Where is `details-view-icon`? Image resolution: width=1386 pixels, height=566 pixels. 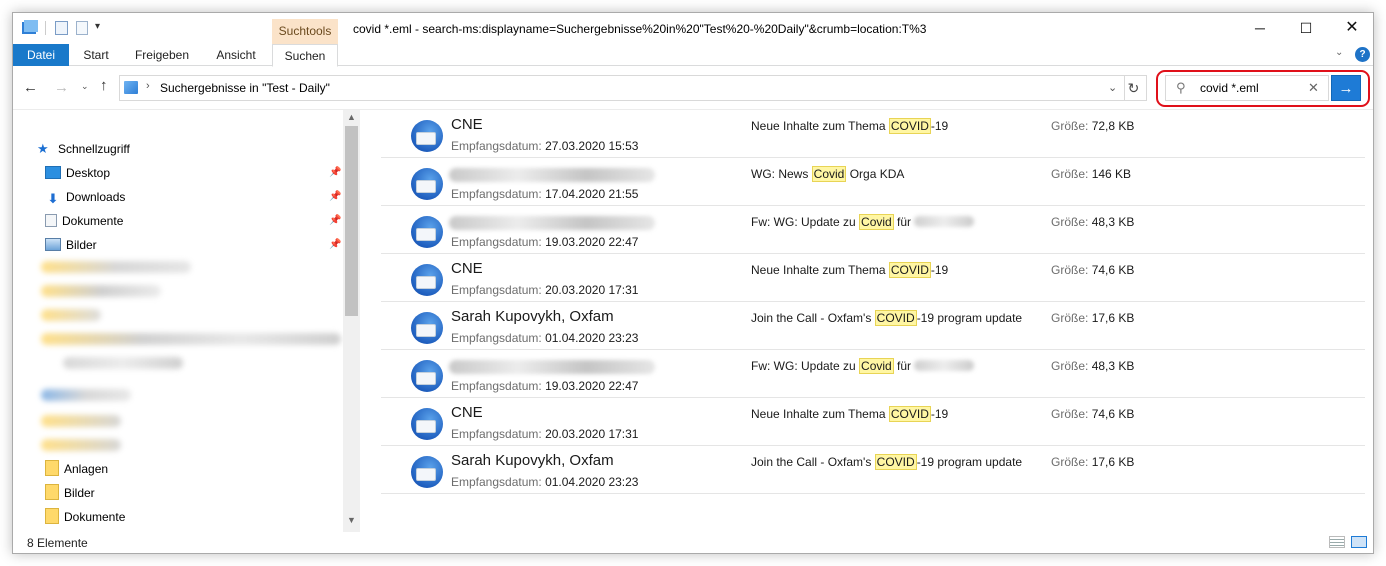 details-view-icon is located at coordinates (1337, 542).